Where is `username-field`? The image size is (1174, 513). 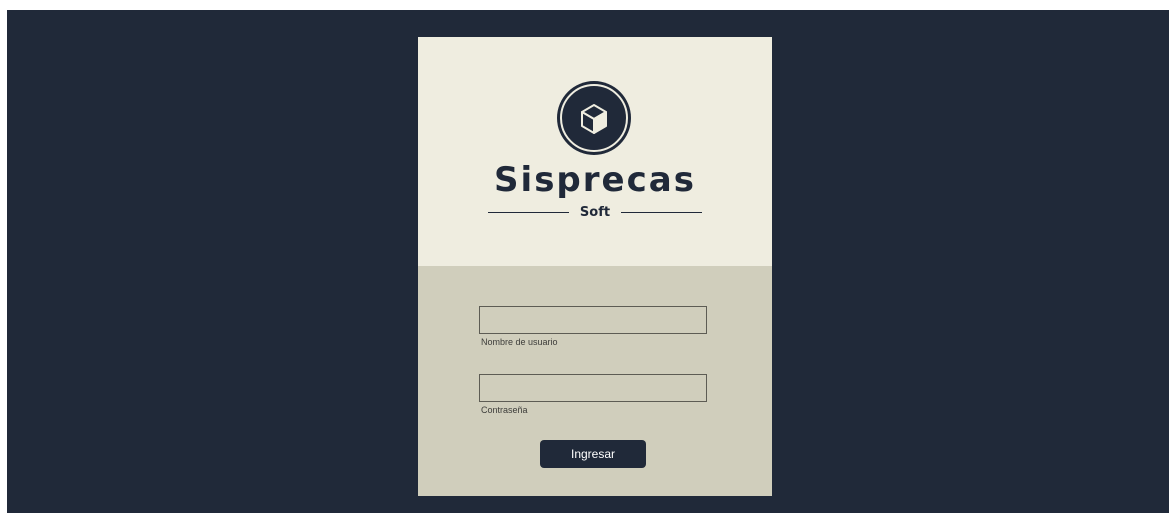
username-field is located at coordinates (593, 320).